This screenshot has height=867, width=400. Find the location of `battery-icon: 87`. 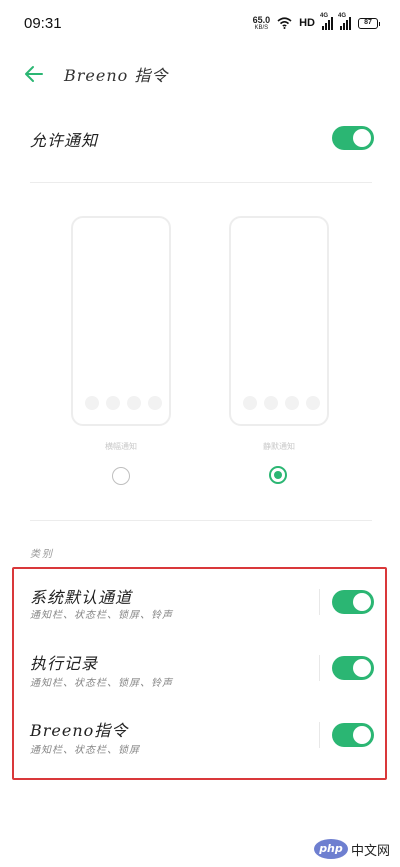

battery-icon: 87 is located at coordinates (369, 23).